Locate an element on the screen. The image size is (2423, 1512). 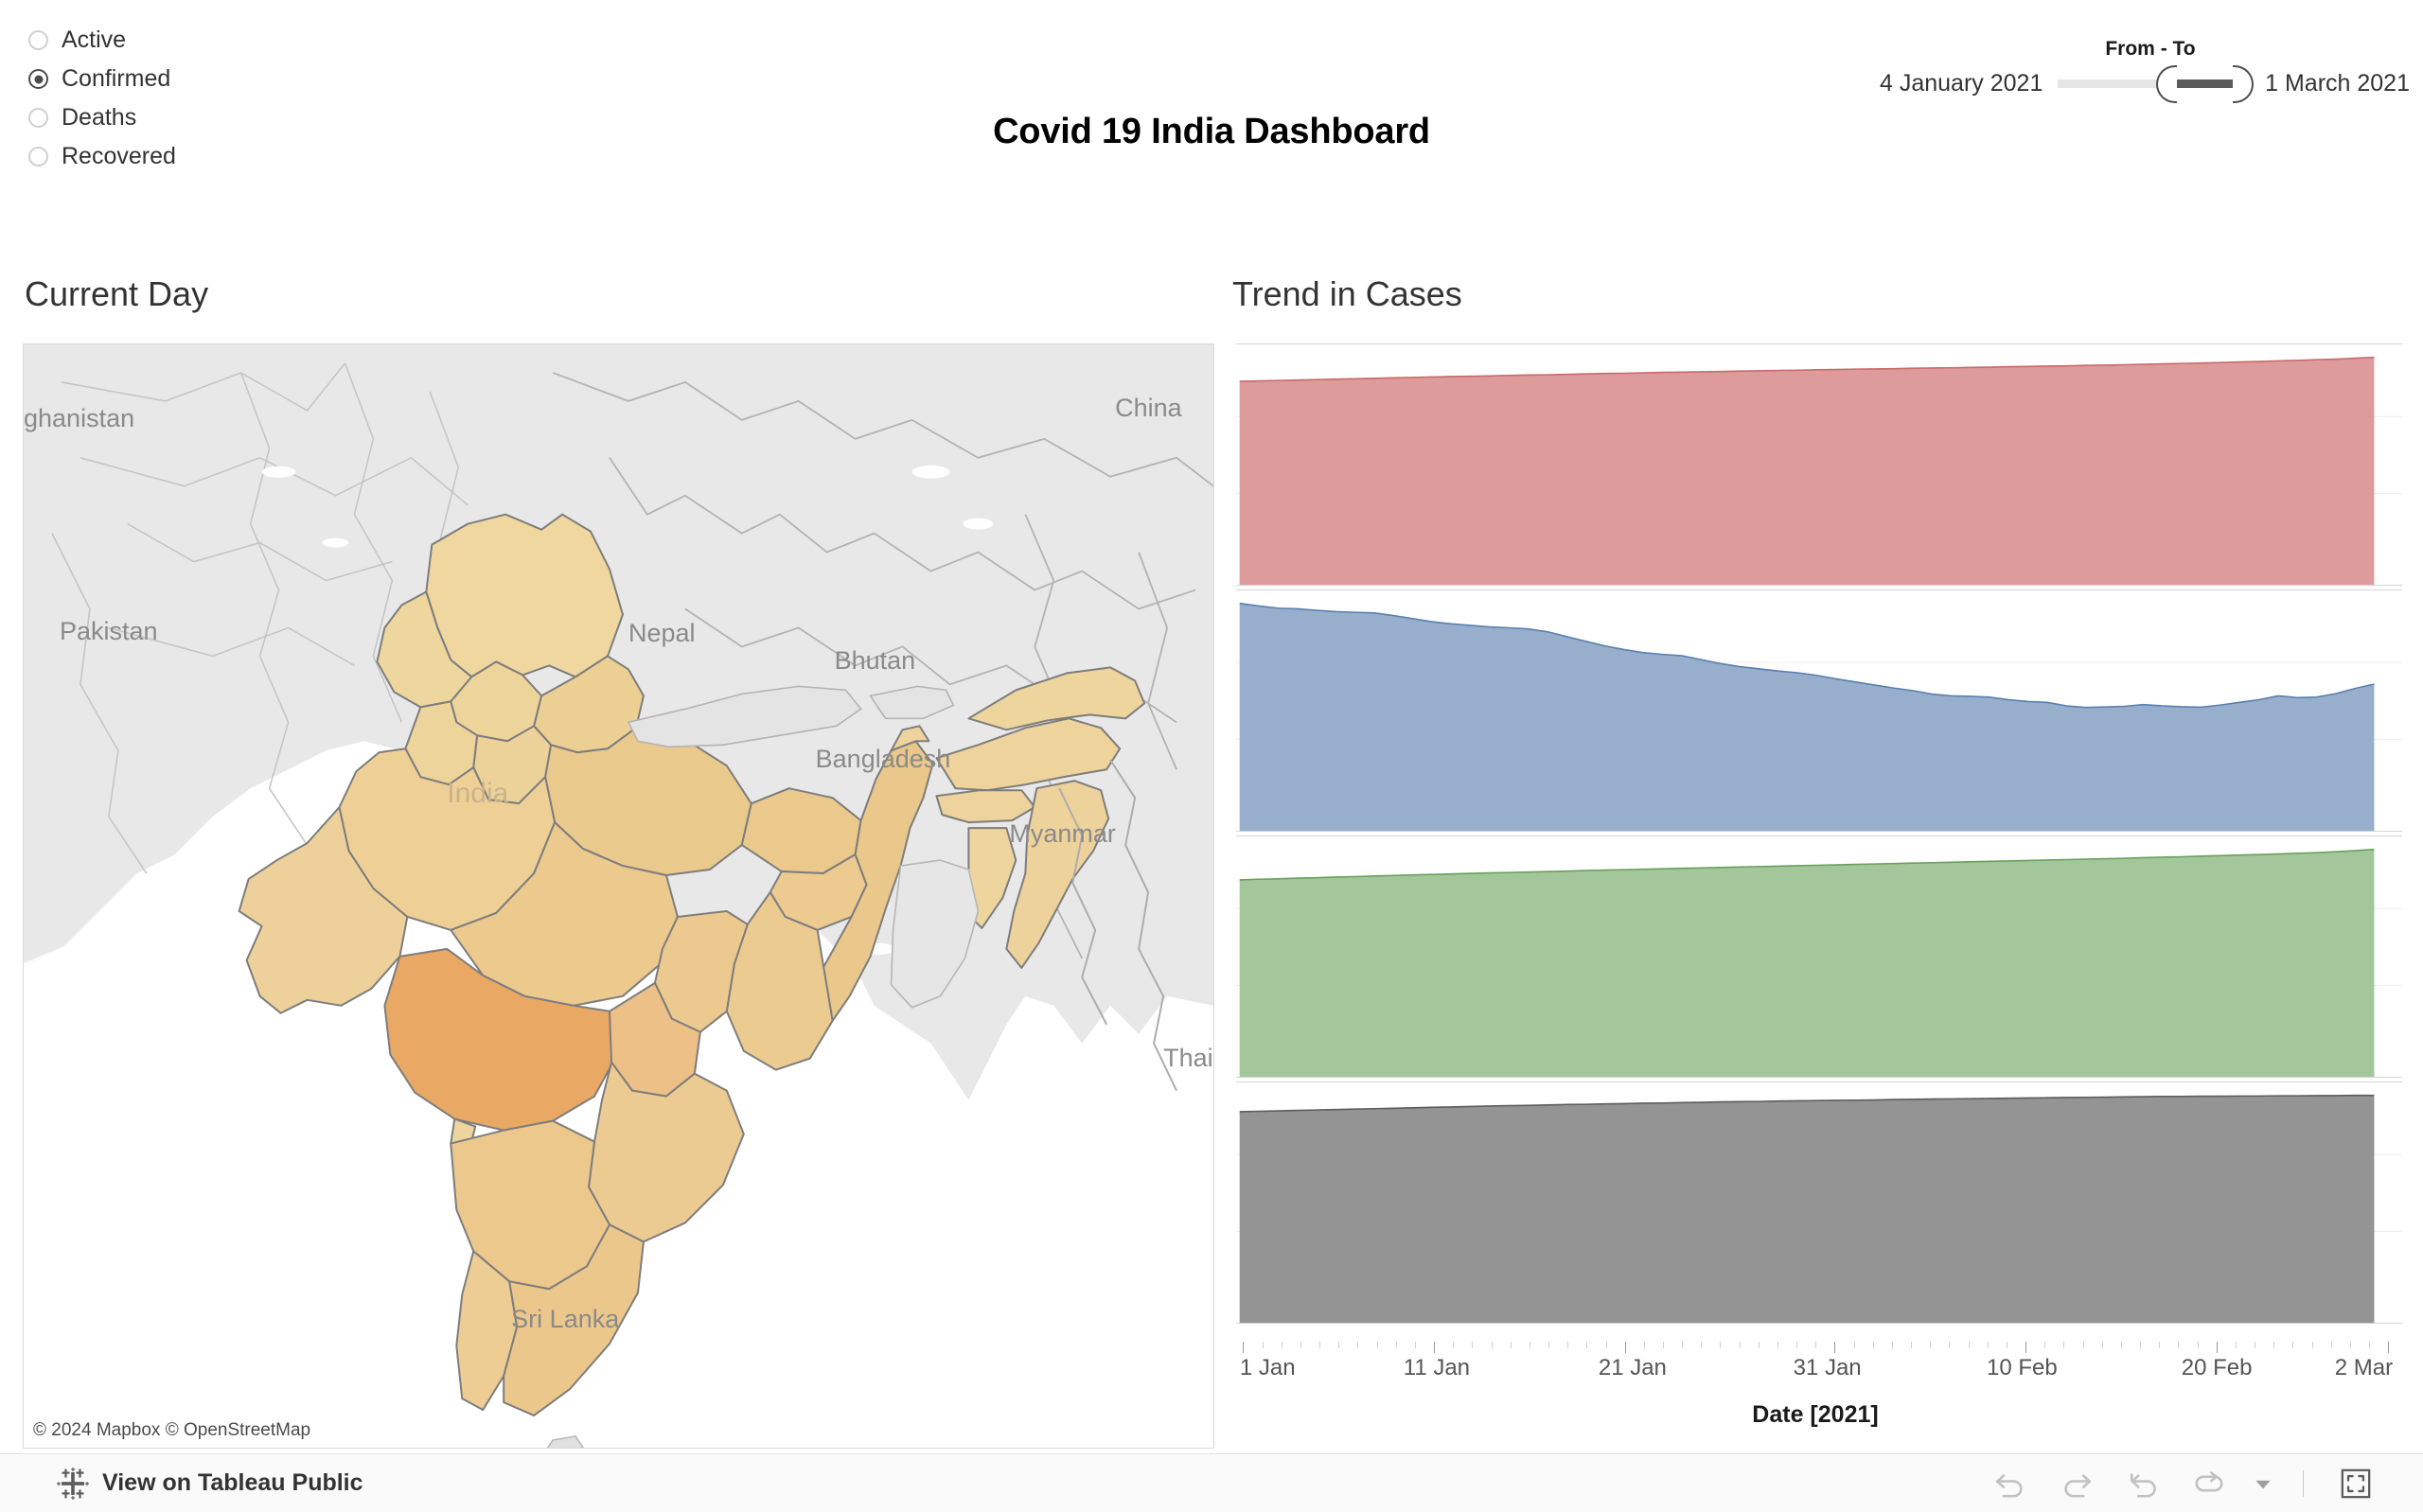
view-on-tableau-public-link: View on Tableau Public is located at coordinates (210, 1483).